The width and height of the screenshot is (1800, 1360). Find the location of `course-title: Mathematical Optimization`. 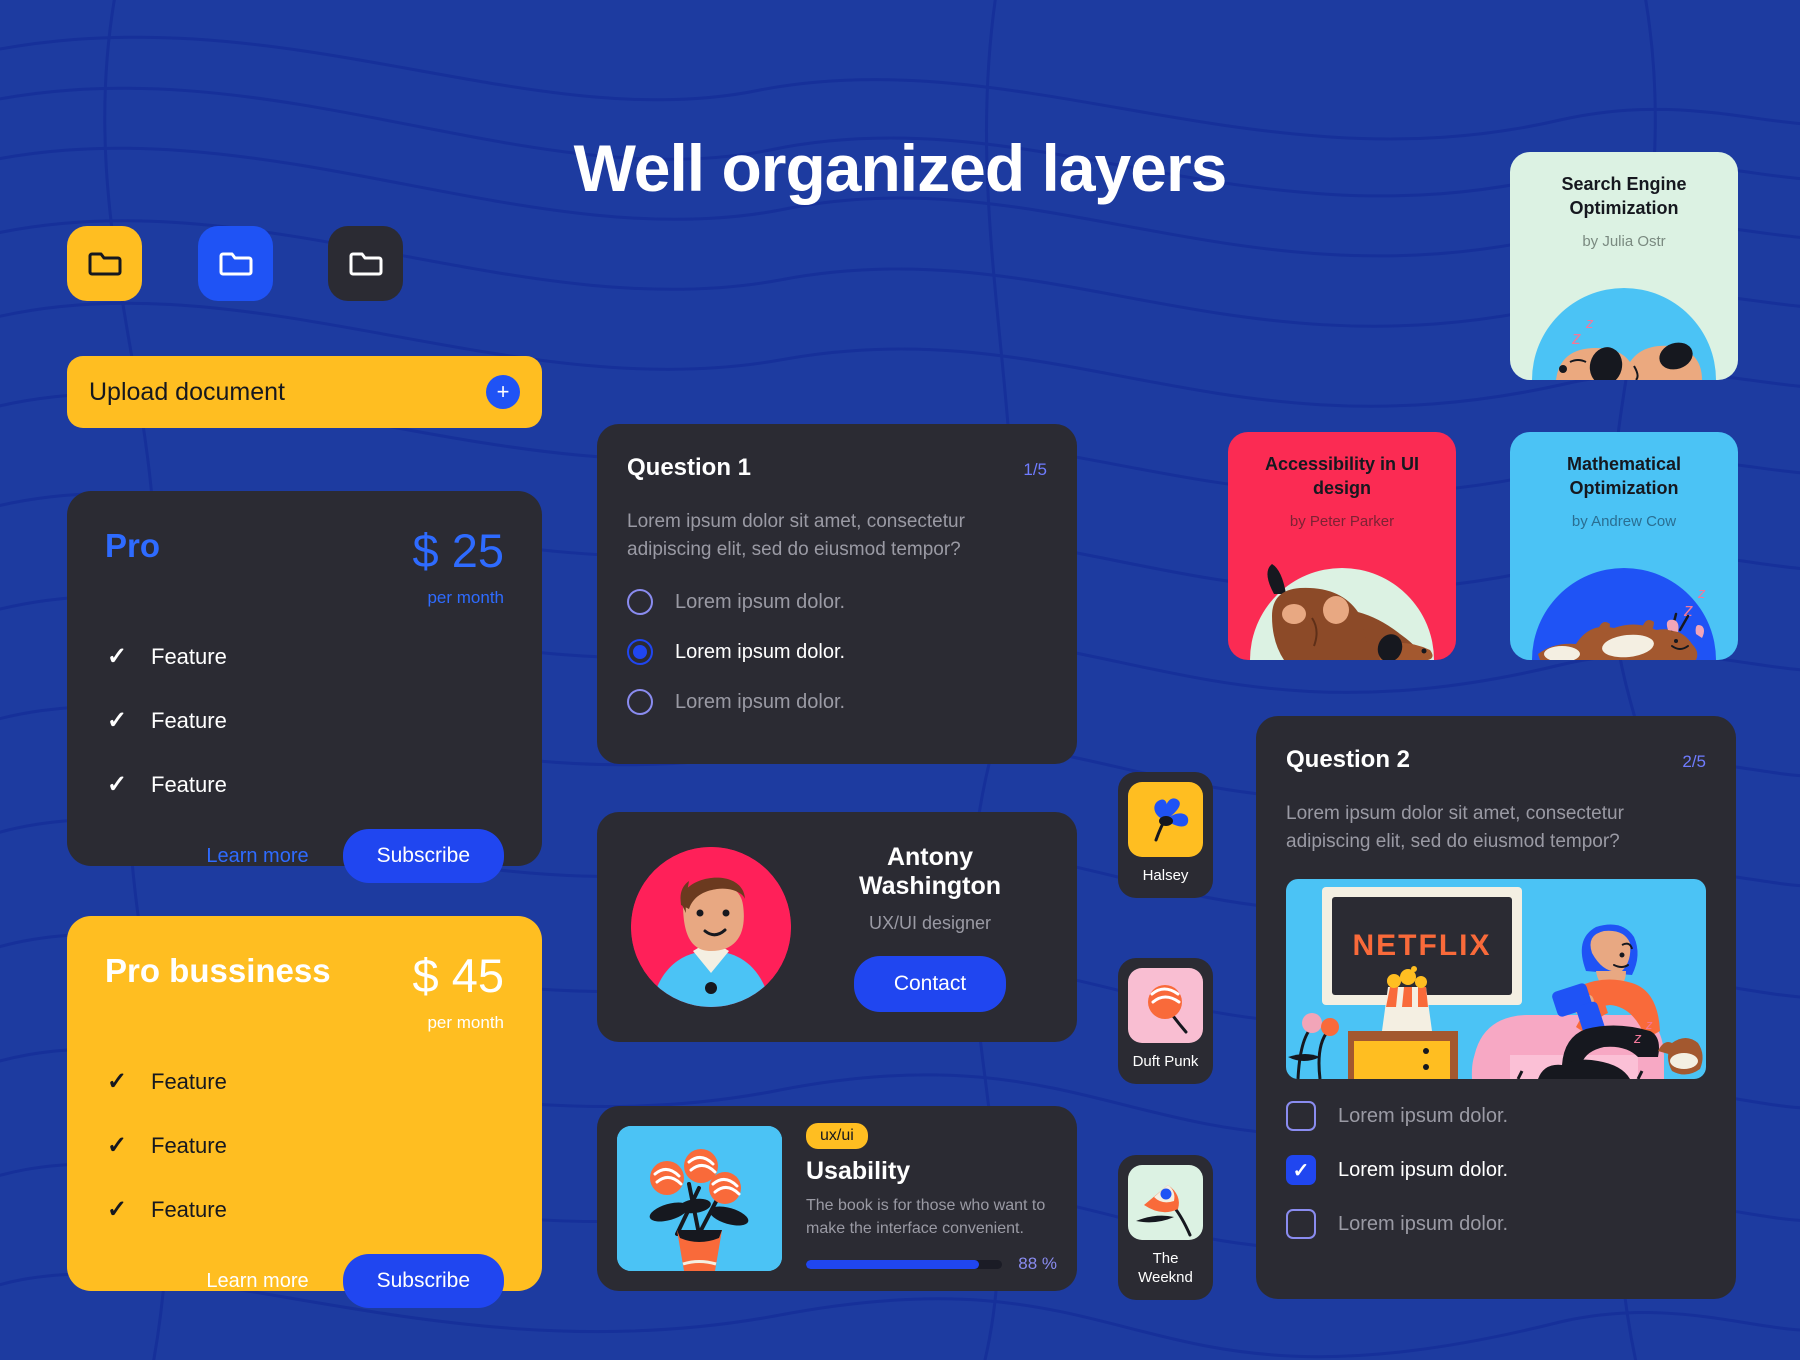

course-title: Mathematical Optimization is located at coordinates (1624, 476).